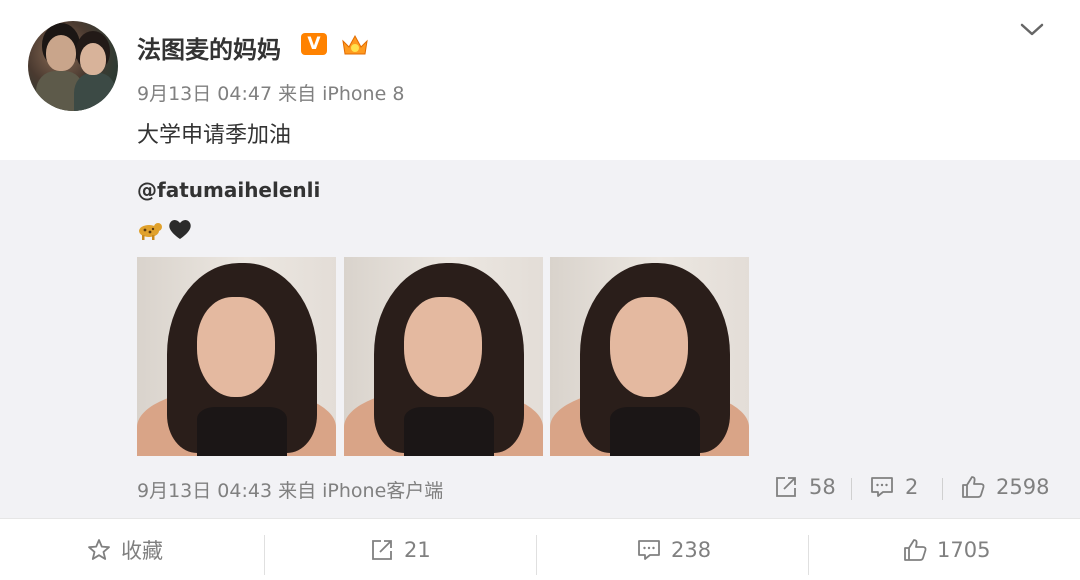 The image size is (1080, 580). I want to click on favorite-button: 收藏, so click(124, 549).